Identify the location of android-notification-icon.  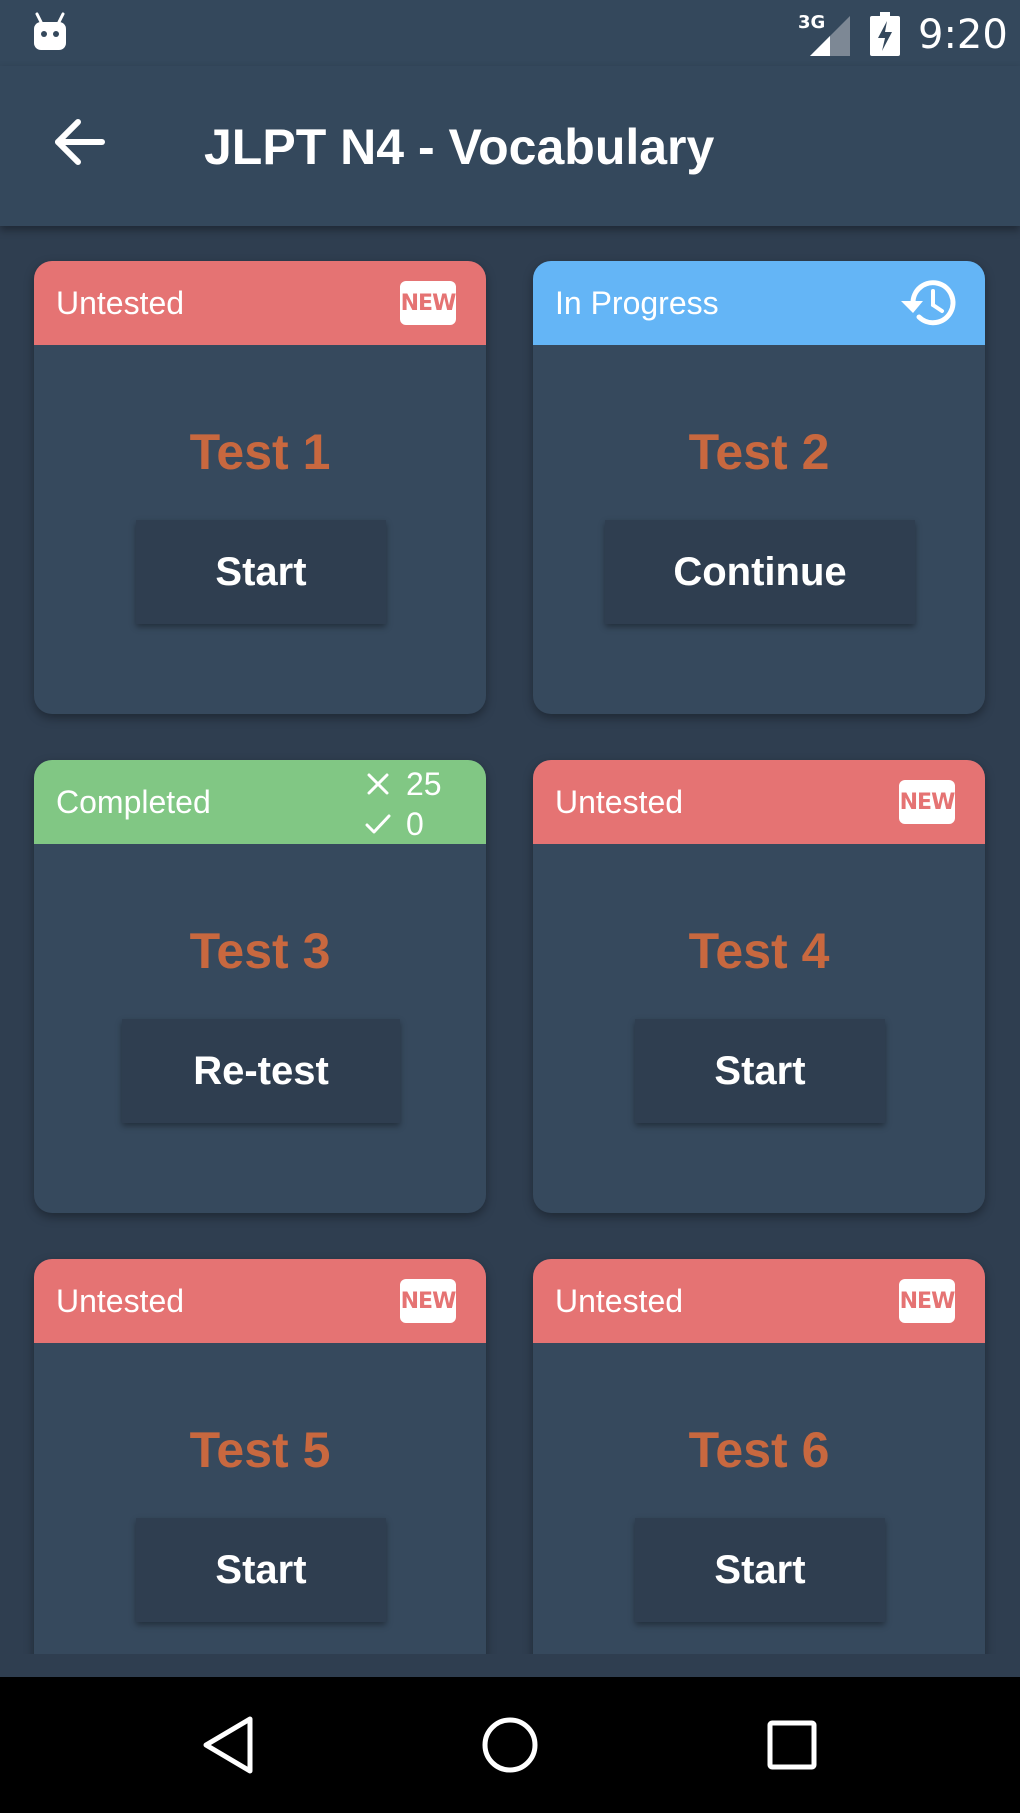
(50, 31).